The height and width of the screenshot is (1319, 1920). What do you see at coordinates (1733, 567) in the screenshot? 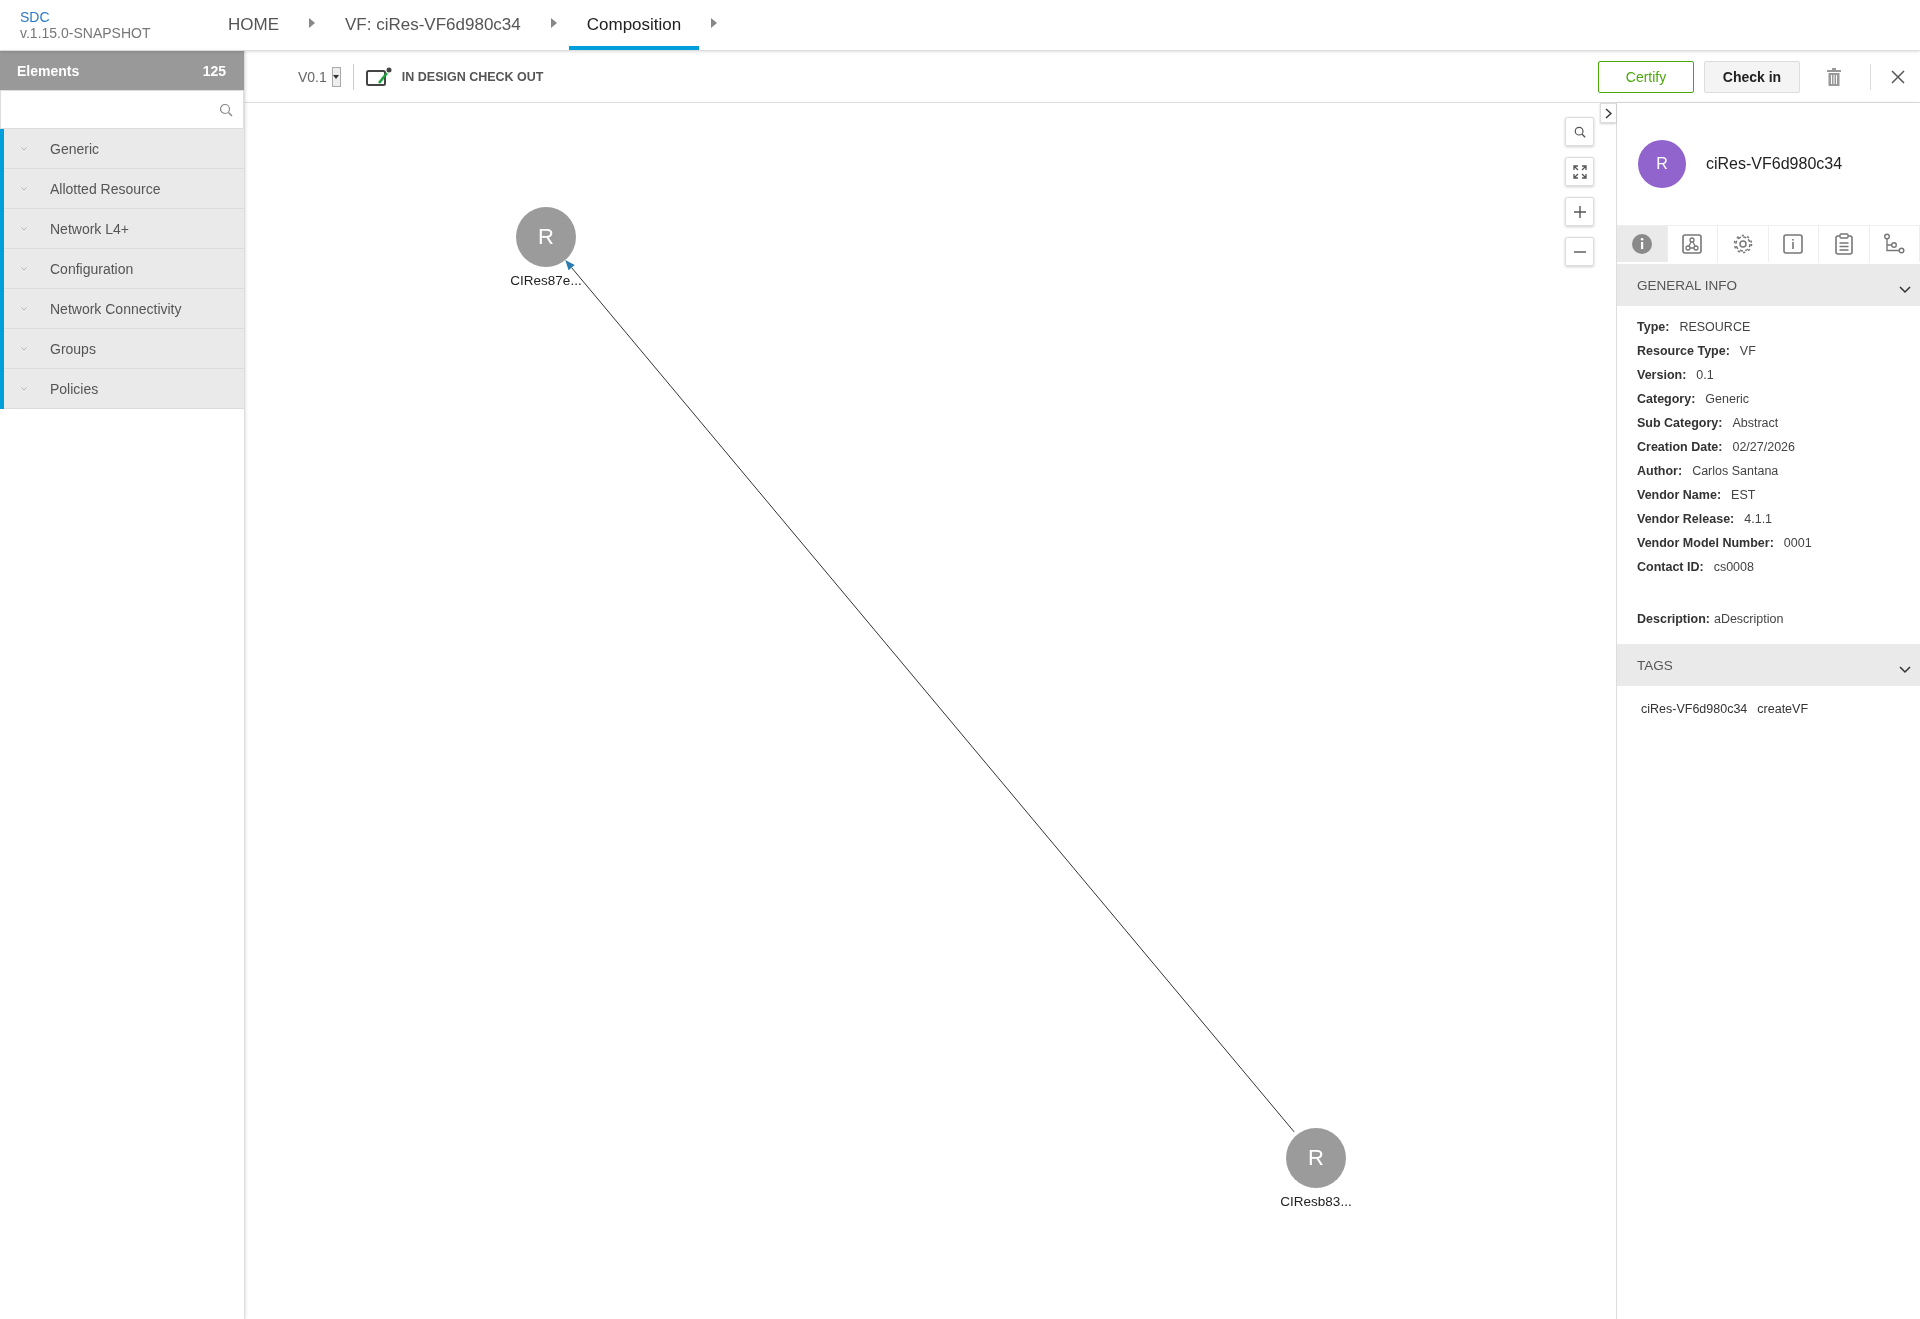
I see `field-value: cs0008` at bounding box center [1733, 567].